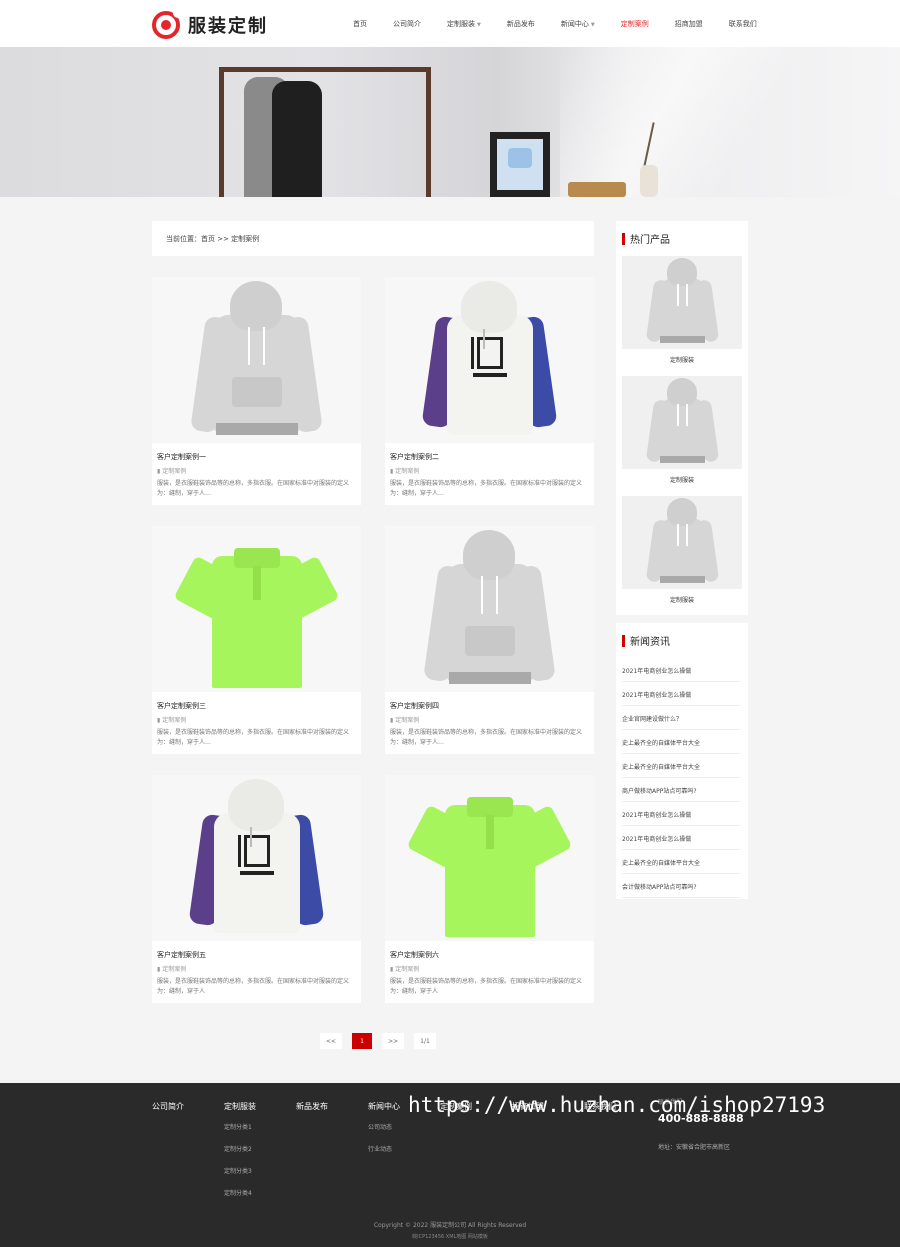 This screenshot has height=1247, width=900. I want to click on page-current-button: 1, so click(362, 1041).